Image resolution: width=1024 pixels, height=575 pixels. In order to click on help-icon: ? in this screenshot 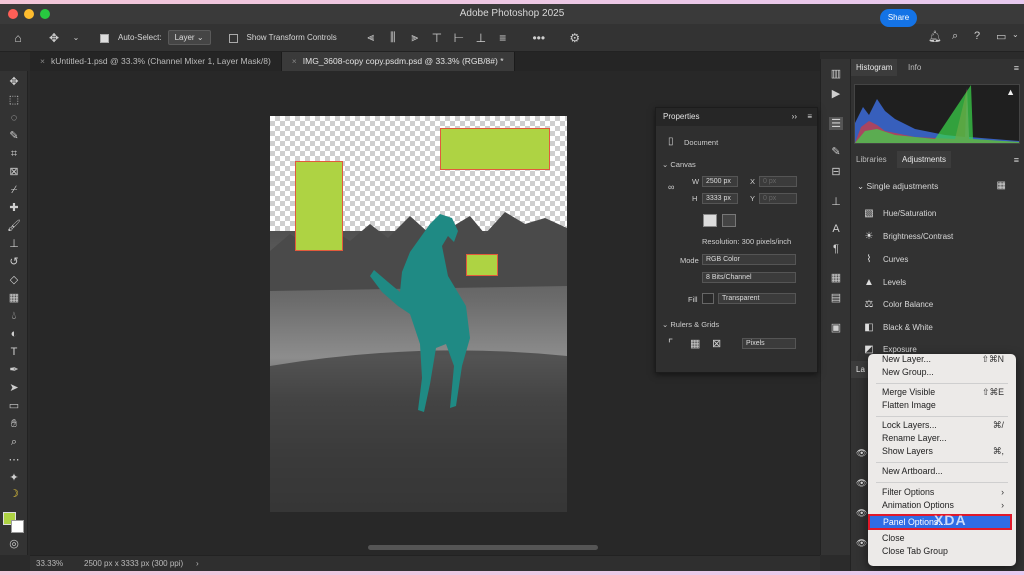, I will do `click(977, 36)`.